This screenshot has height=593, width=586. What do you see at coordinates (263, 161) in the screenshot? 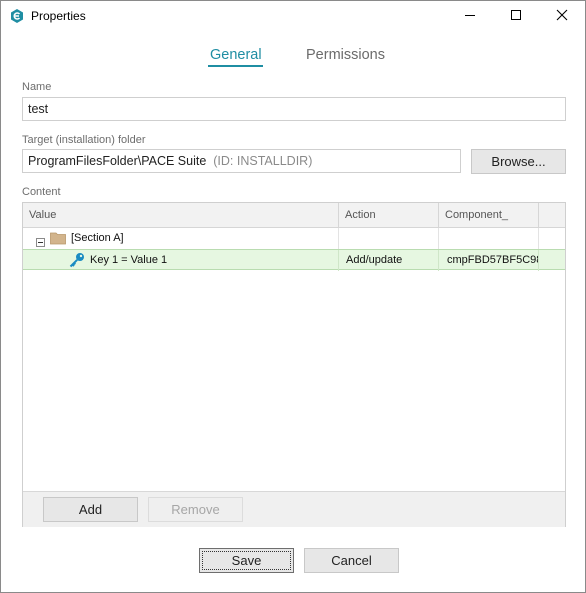
I see `target-folder-hint: (ID: INSTALLDIR)` at bounding box center [263, 161].